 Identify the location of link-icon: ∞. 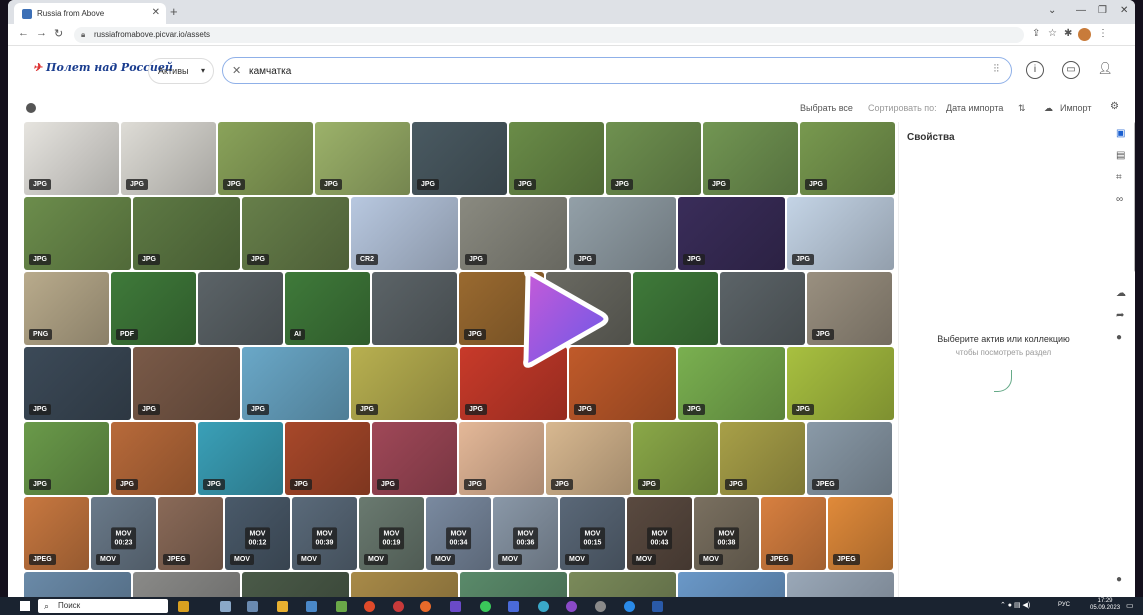
(1119, 199).